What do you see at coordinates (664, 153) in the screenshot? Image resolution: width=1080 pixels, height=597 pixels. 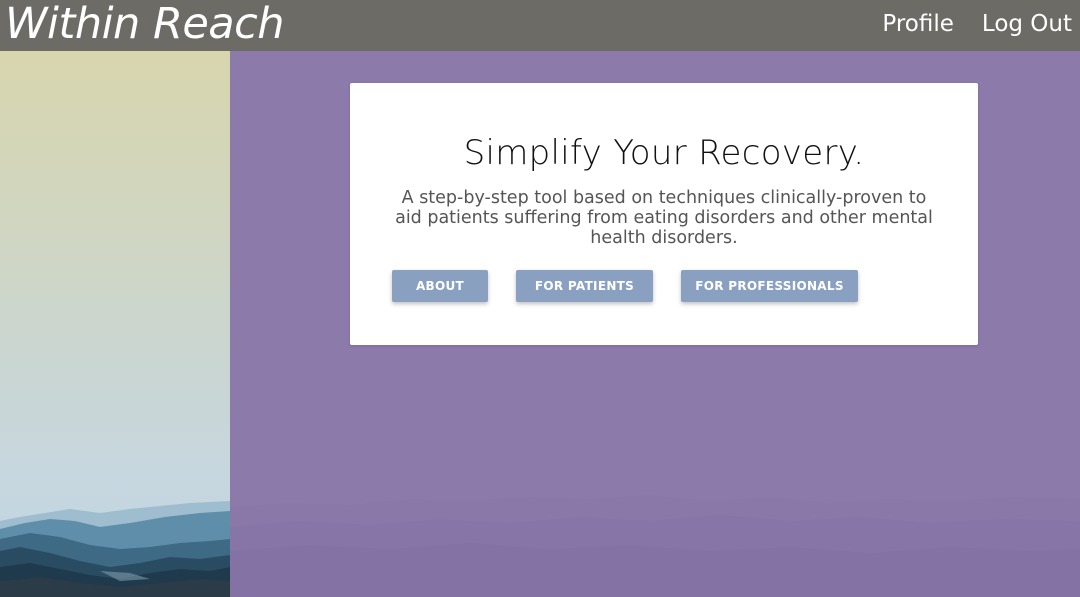 I see `hero-title: Simplify Your Recovery.` at bounding box center [664, 153].